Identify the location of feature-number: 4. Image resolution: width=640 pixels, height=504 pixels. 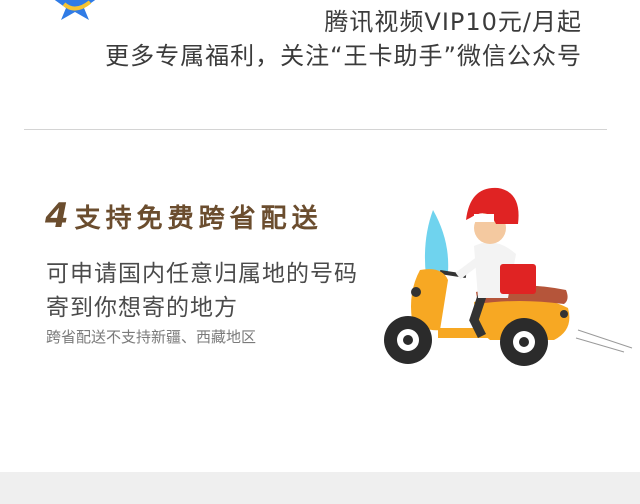
(57, 216).